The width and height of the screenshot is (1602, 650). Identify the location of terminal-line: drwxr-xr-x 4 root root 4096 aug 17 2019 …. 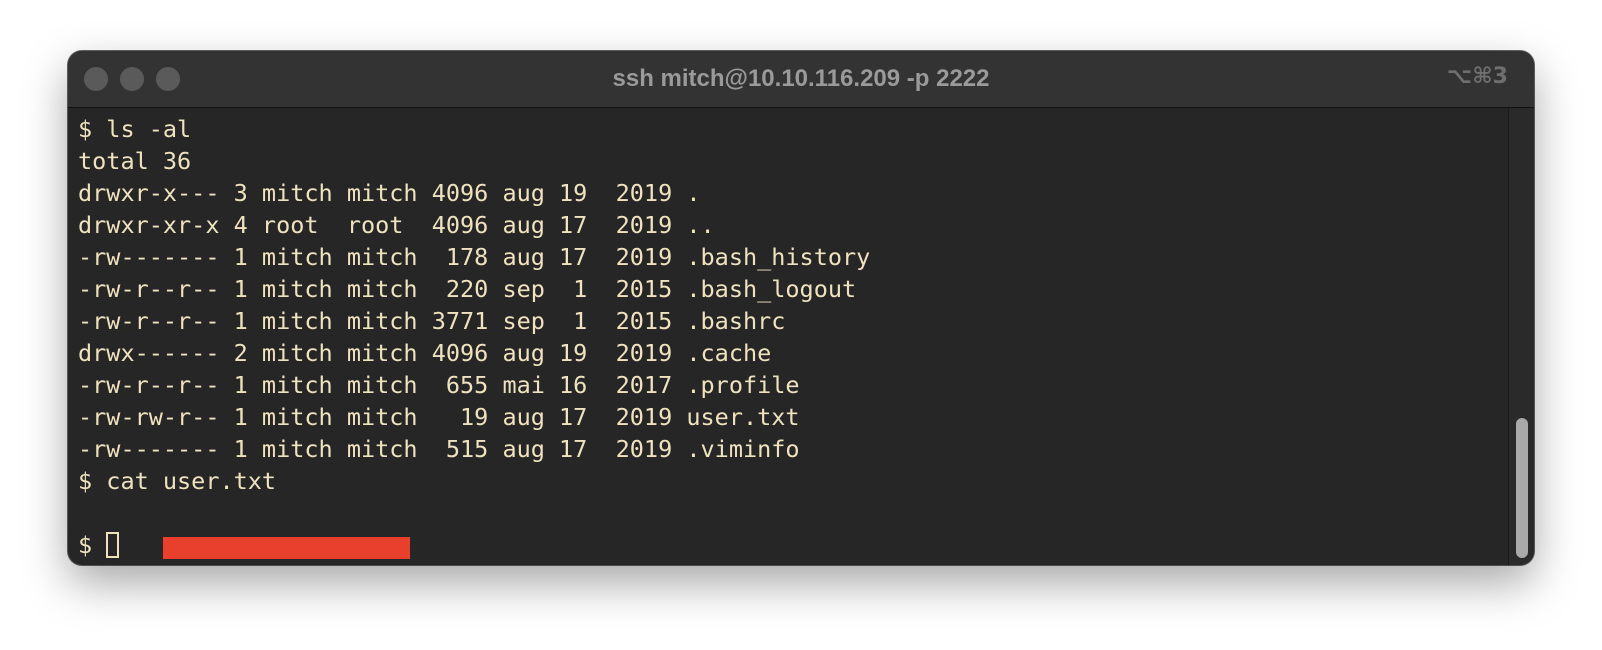
(396, 225).